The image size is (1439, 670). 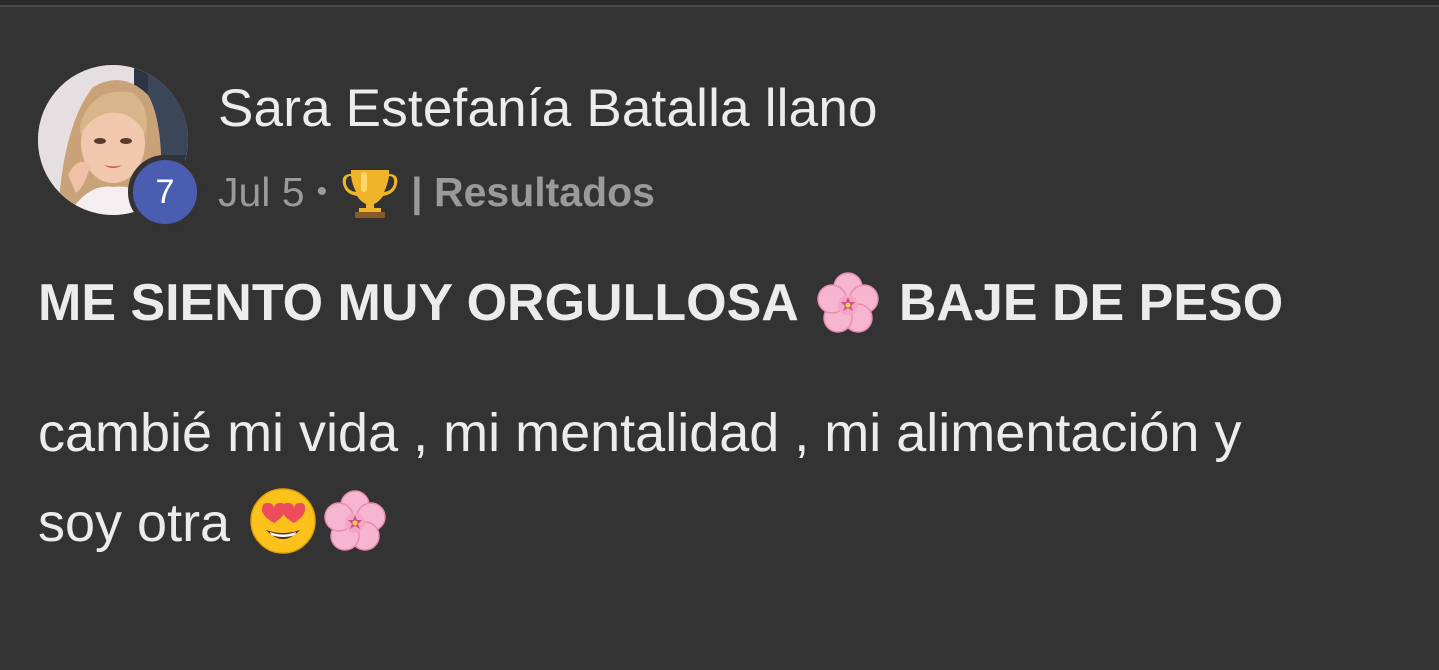 I want to click on post-title-part-1: ME SIENTO MUY ORGULLOSA, so click(x=418, y=303).